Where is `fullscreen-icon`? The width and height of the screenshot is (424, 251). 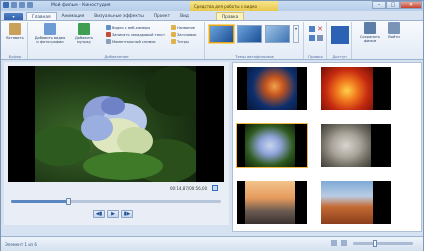
fullscreen-icon is located at coordinates (215, 188).